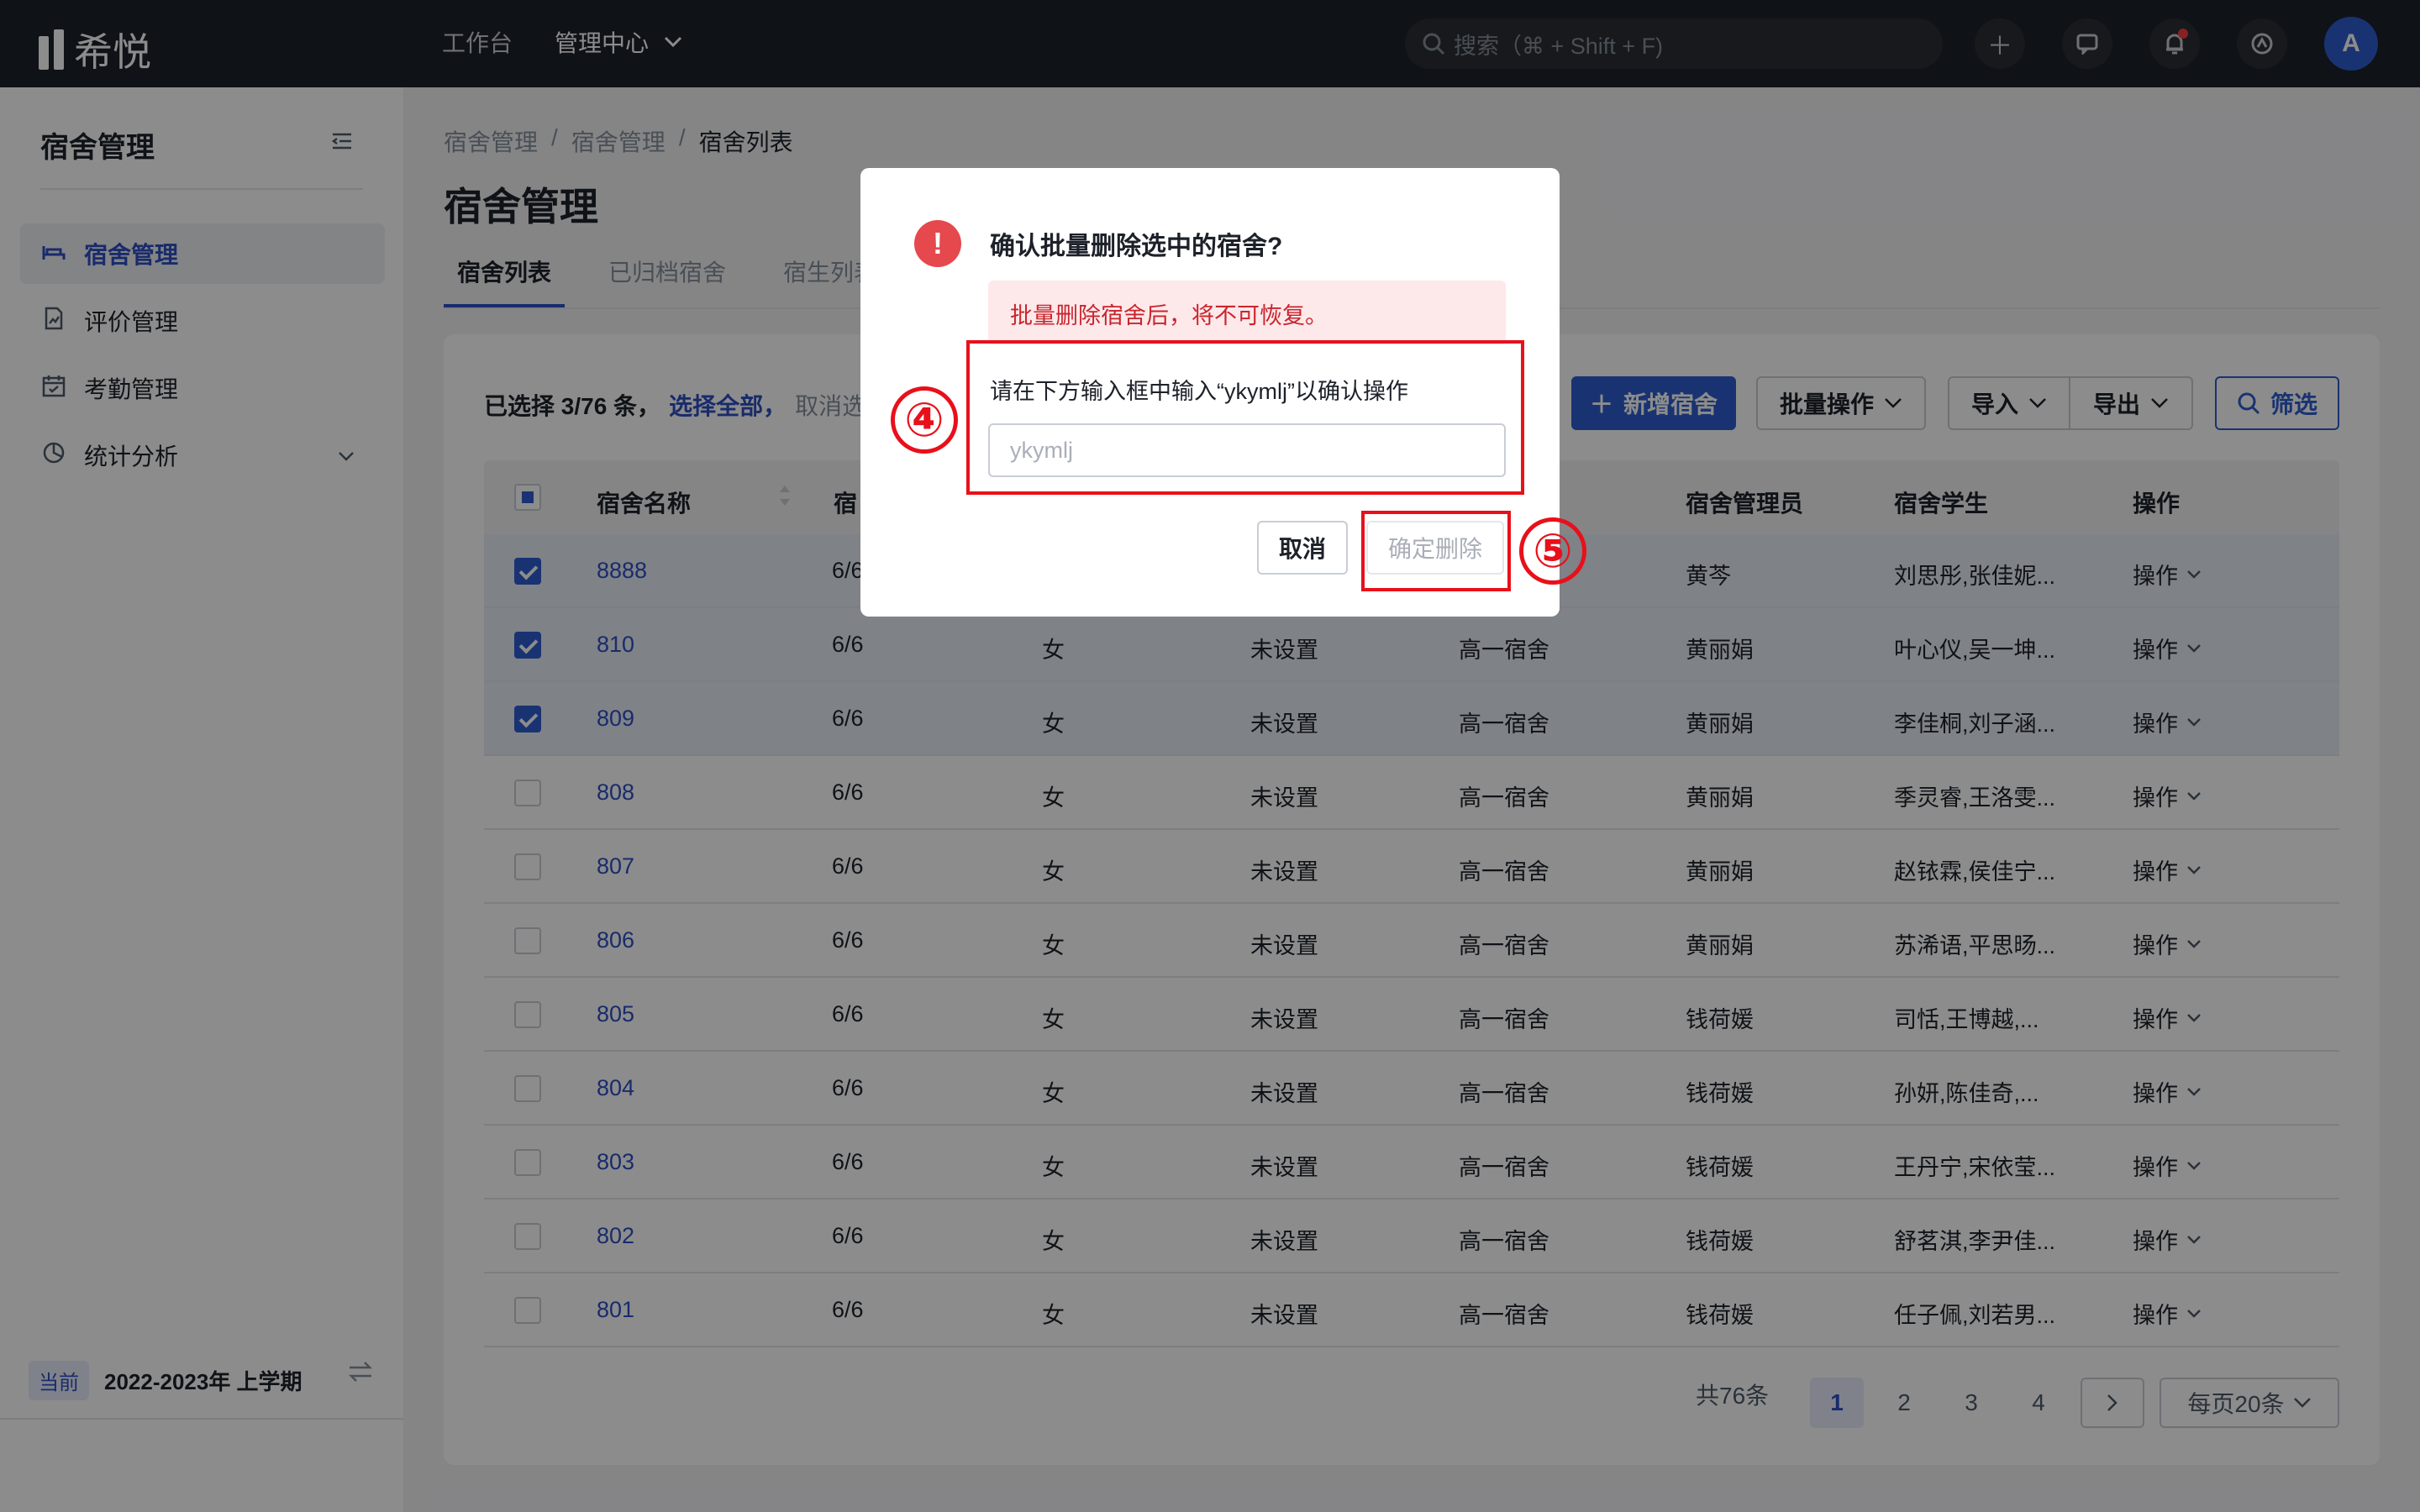 The height and width of the screenshot is (1512, 2420). What do you see at coordinates (1247, 312) in the screenshot?
I see `dialog-warning: 批量删除宿舍后，将不可恢复。` at bounding box center [1247, 312].